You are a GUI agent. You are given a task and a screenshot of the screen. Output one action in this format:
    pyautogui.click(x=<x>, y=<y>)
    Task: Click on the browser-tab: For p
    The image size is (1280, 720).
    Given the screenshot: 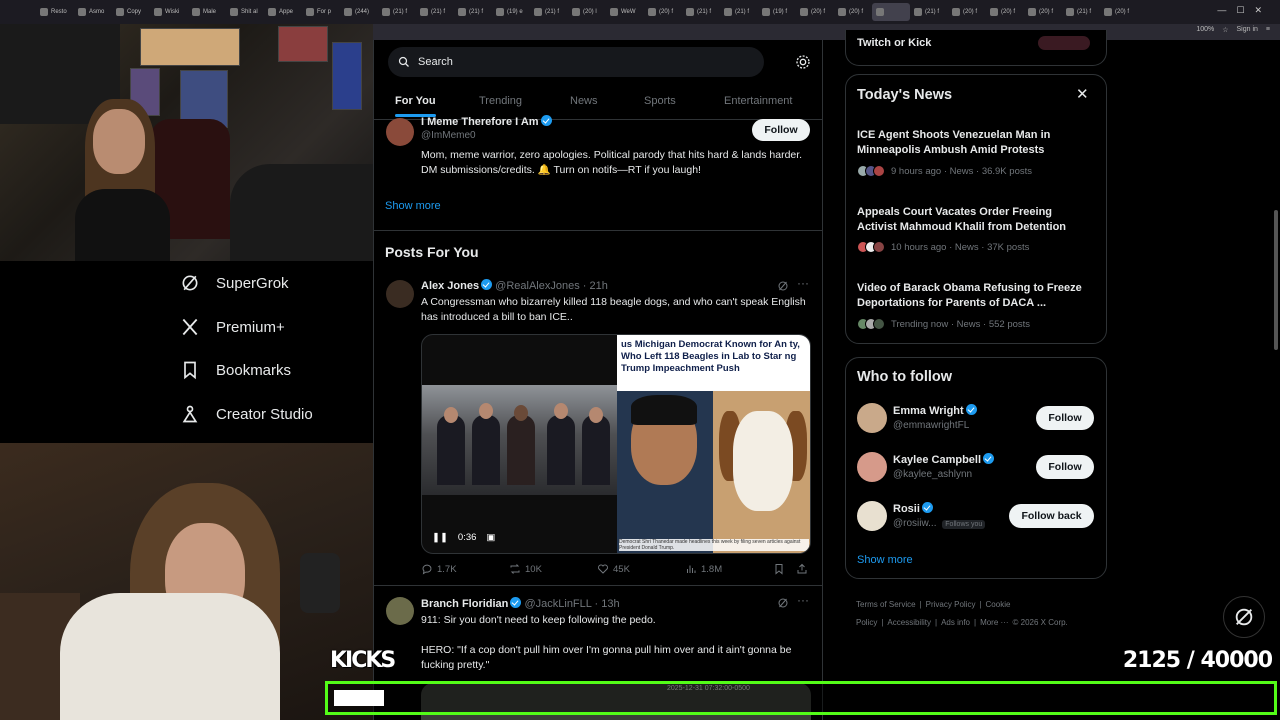 What is the action you would take?
    pyautogui.click(x=321, y=12)
    